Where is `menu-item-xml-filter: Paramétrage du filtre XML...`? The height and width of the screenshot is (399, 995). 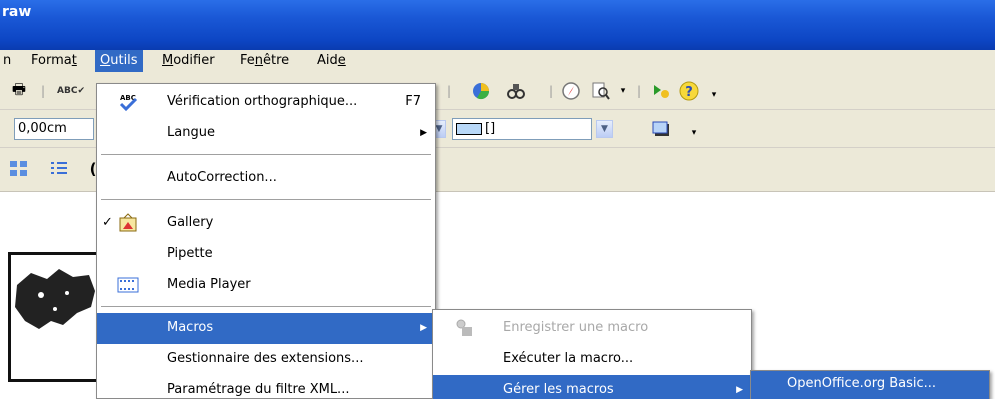 menu-item-xml-filter: Paramétrage du filtre XML... is located at coordinates (266, 387).